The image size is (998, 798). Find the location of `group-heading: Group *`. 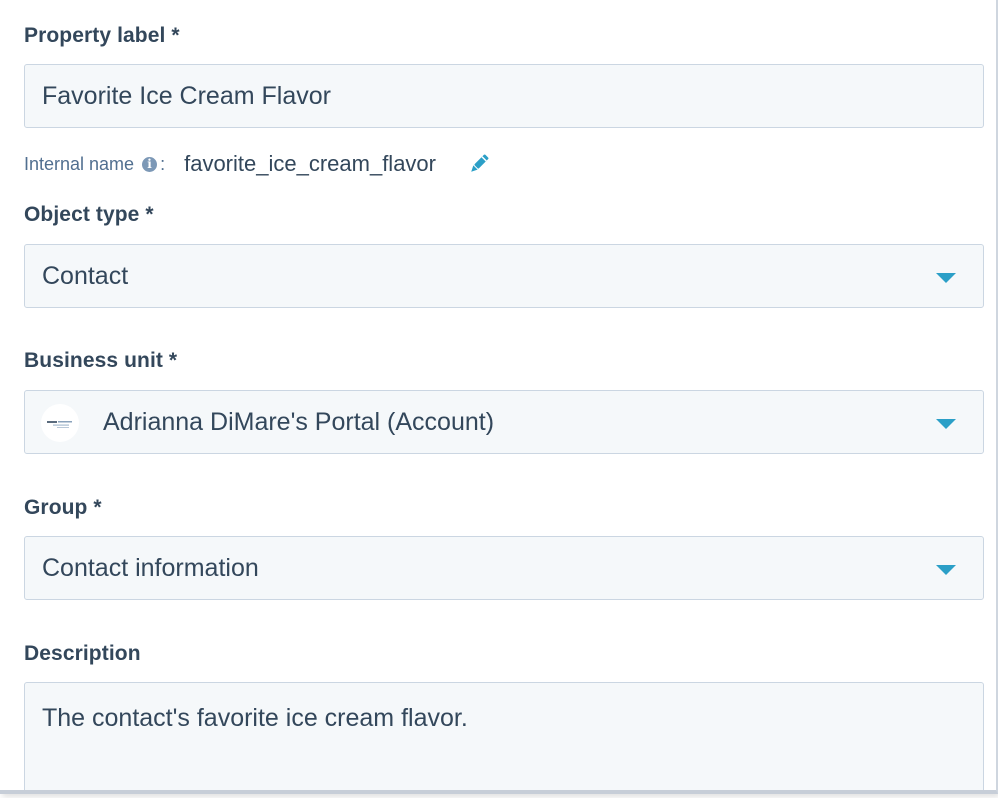

group-heading: Group * is located at coordinates (63, 507).